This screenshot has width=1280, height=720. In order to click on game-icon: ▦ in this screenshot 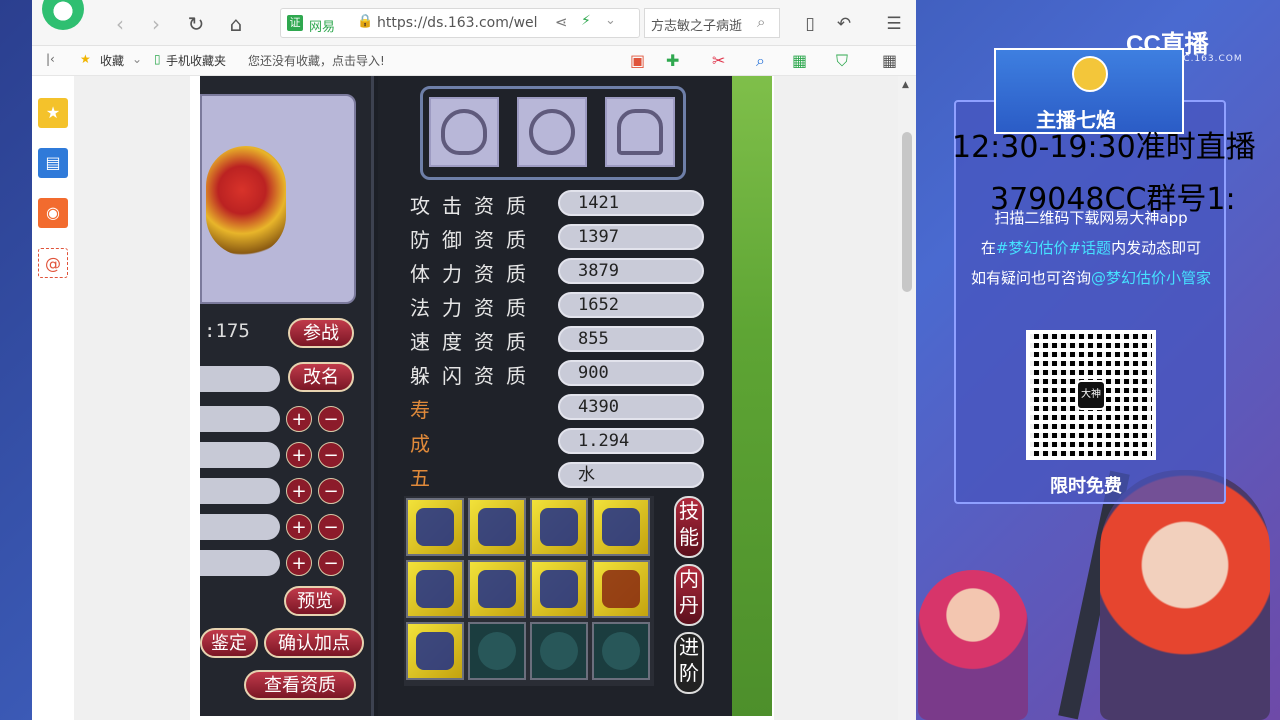, I will do `click(799, 60)`.